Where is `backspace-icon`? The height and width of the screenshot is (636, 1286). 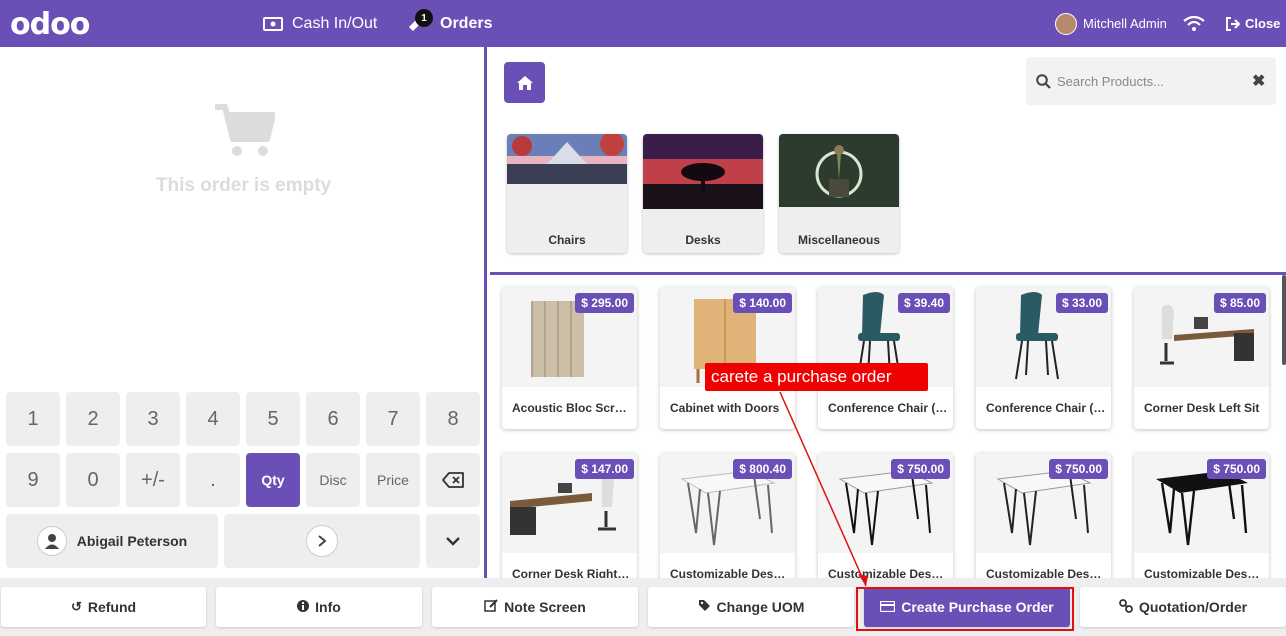
backspace-icon is located at coordinates (453, 480).